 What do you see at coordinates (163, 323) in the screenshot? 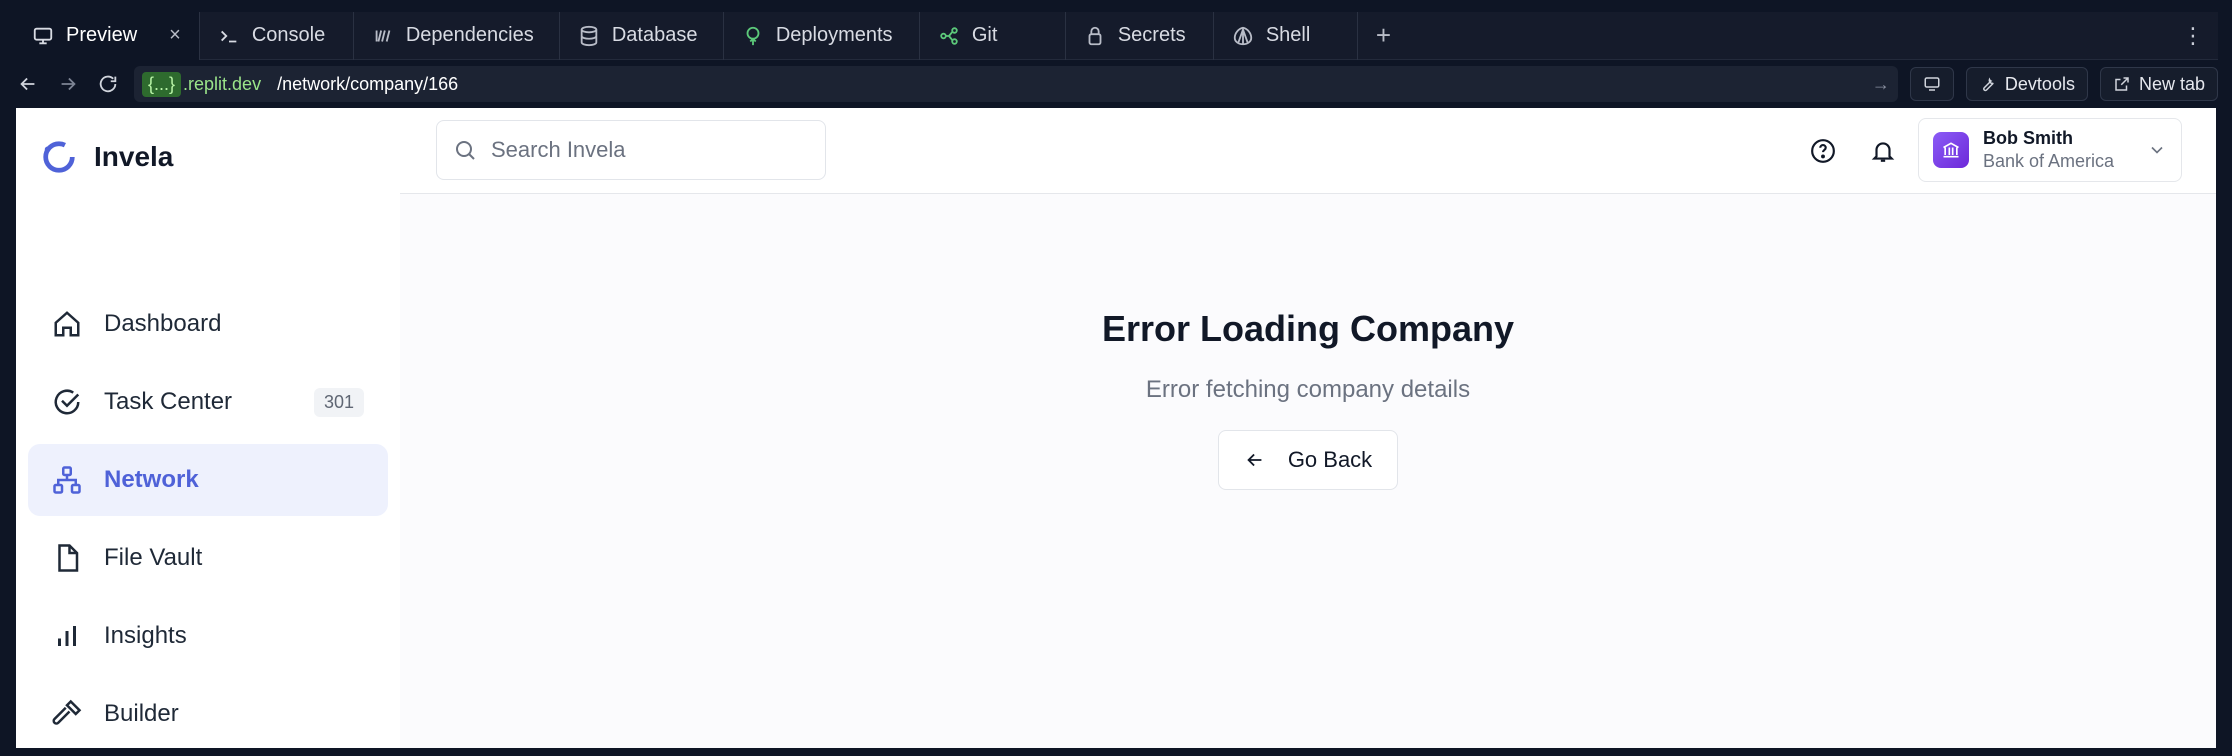
I see `sidebar-item-label: Dashboard` at bounding box center [163, 323].